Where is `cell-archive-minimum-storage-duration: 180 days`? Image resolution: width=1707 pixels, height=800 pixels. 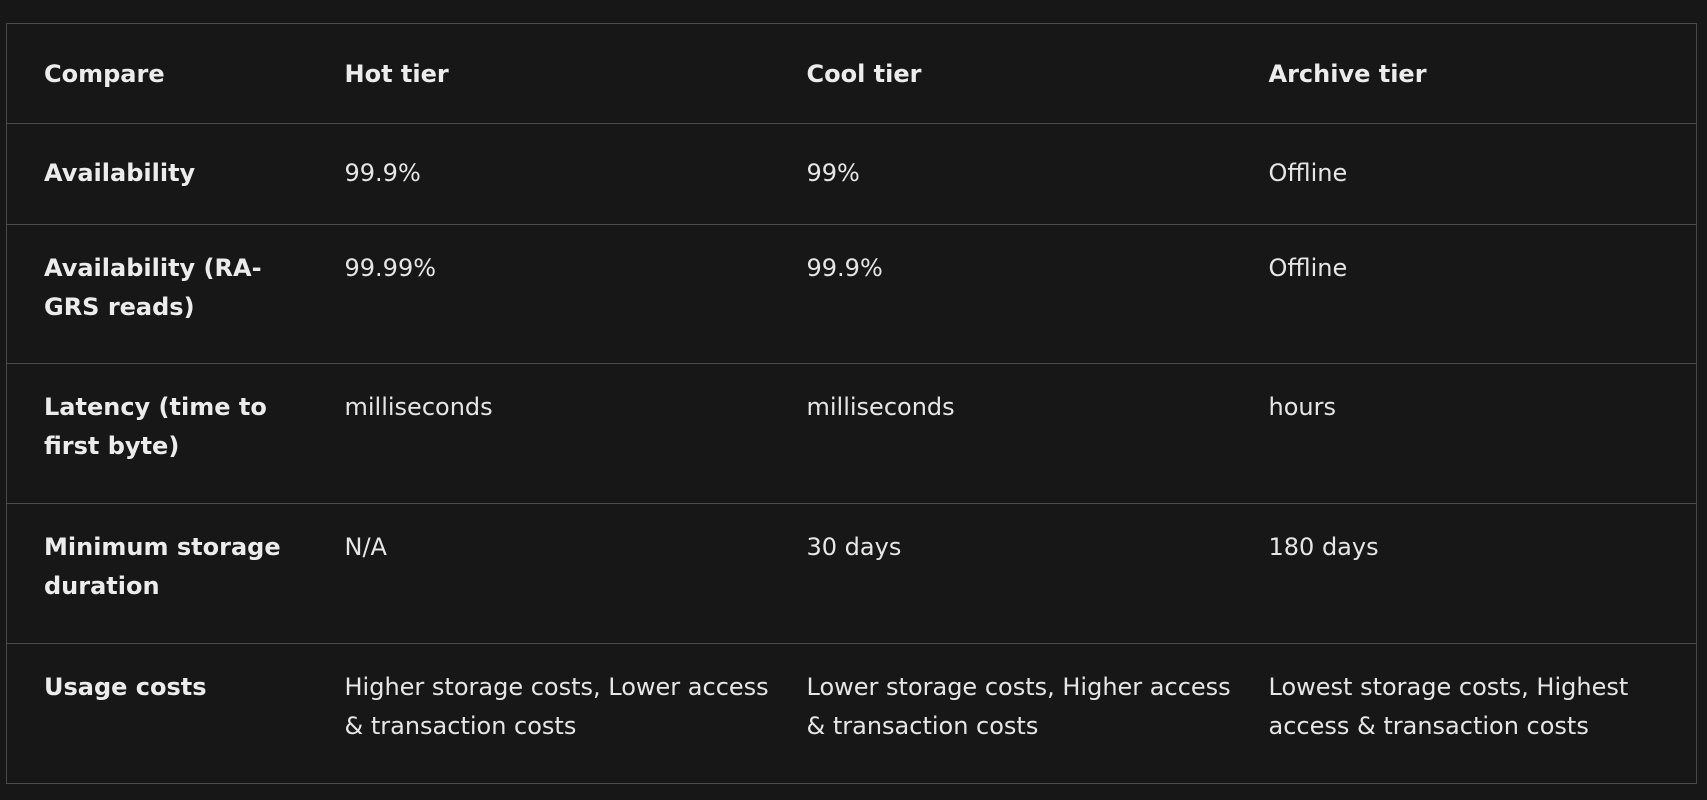
cell-archive-minimum-storage-duration: 180 days is located at coordinates (1464, 573).